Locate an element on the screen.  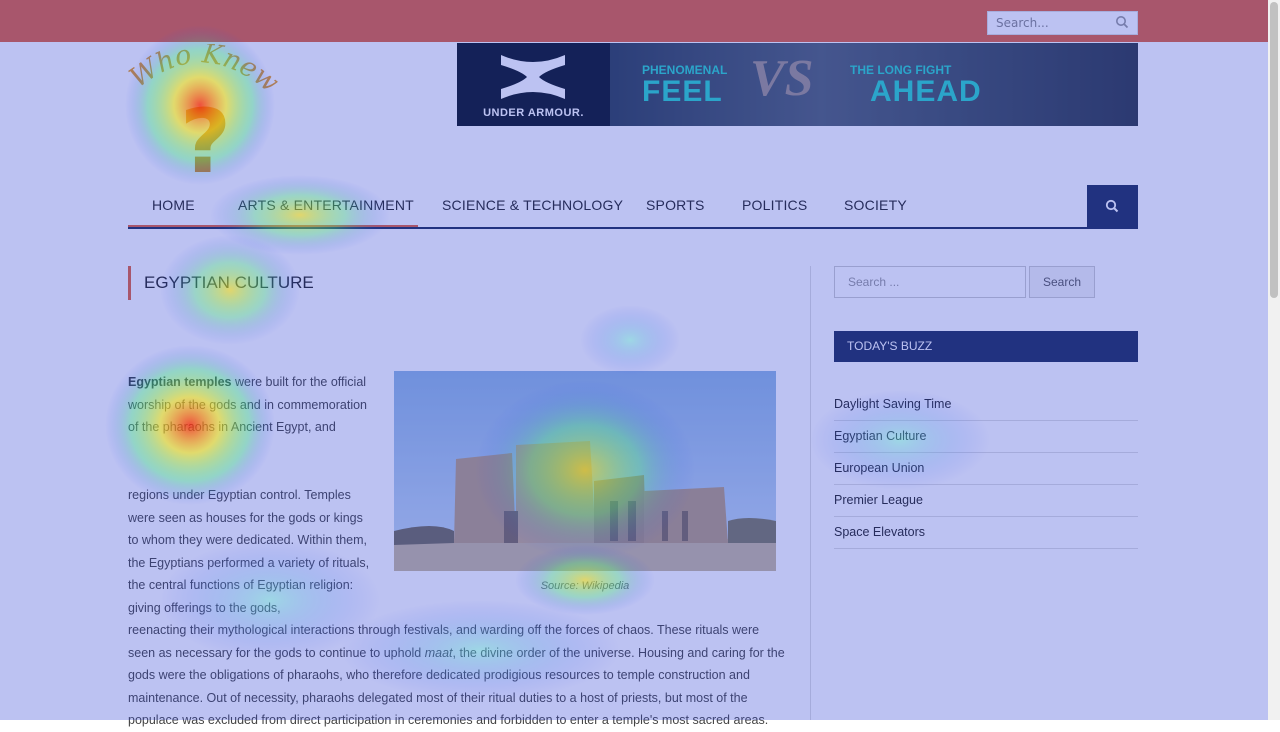
nav-society: SOCIETY is located at coordinates (875, 205).